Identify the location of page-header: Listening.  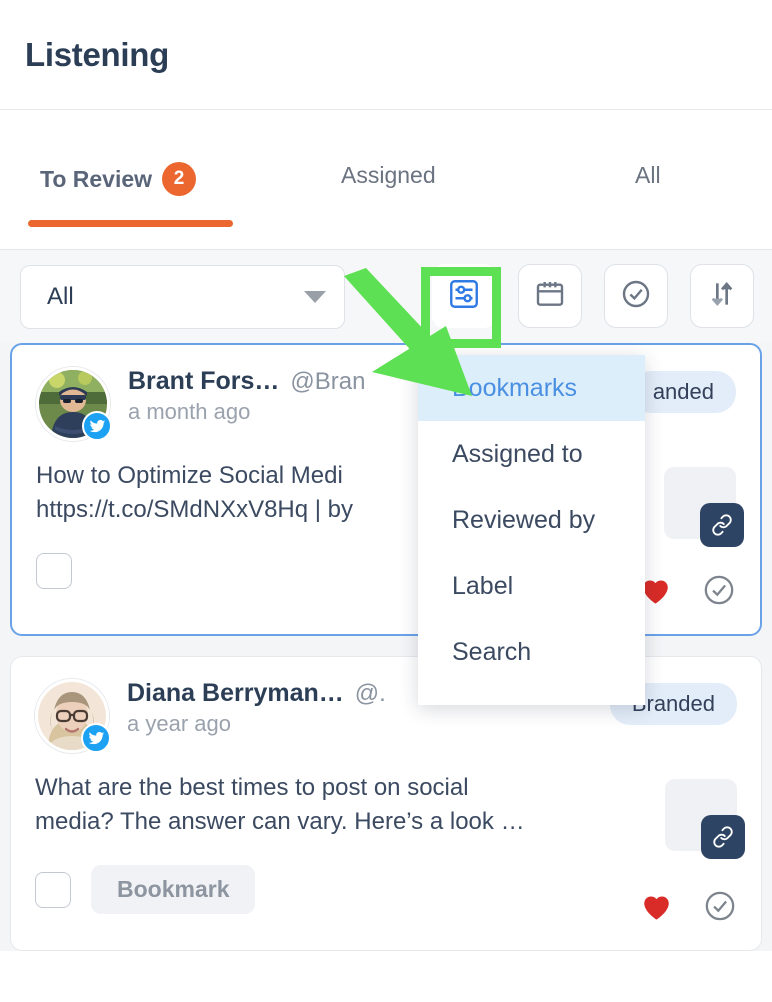
(386, 55).